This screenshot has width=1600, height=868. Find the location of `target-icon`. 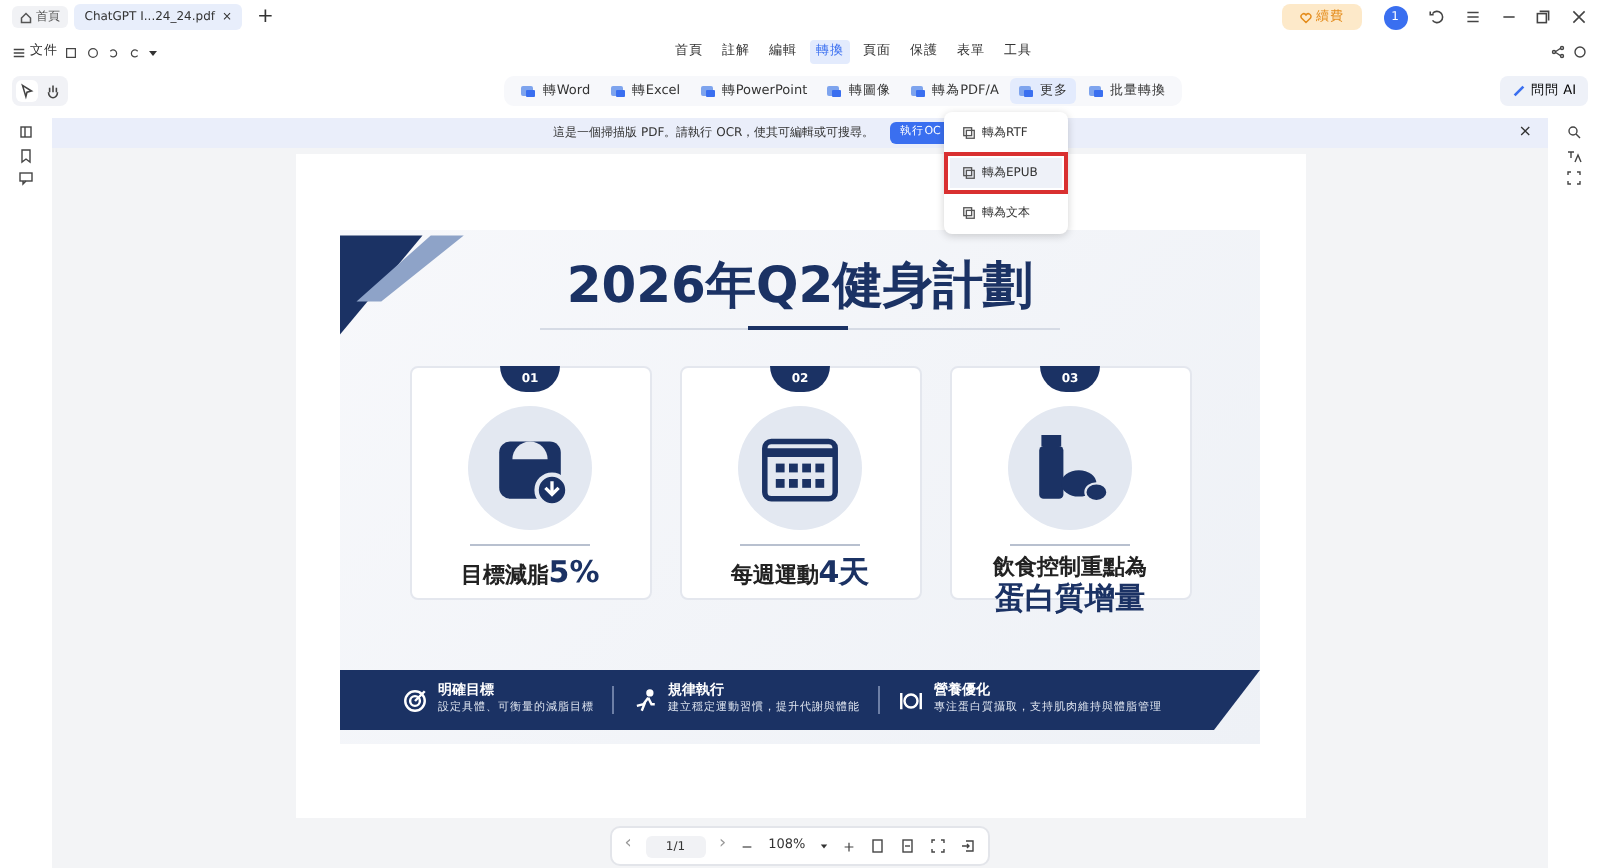

target-icon is located at coordinates (415, 700).